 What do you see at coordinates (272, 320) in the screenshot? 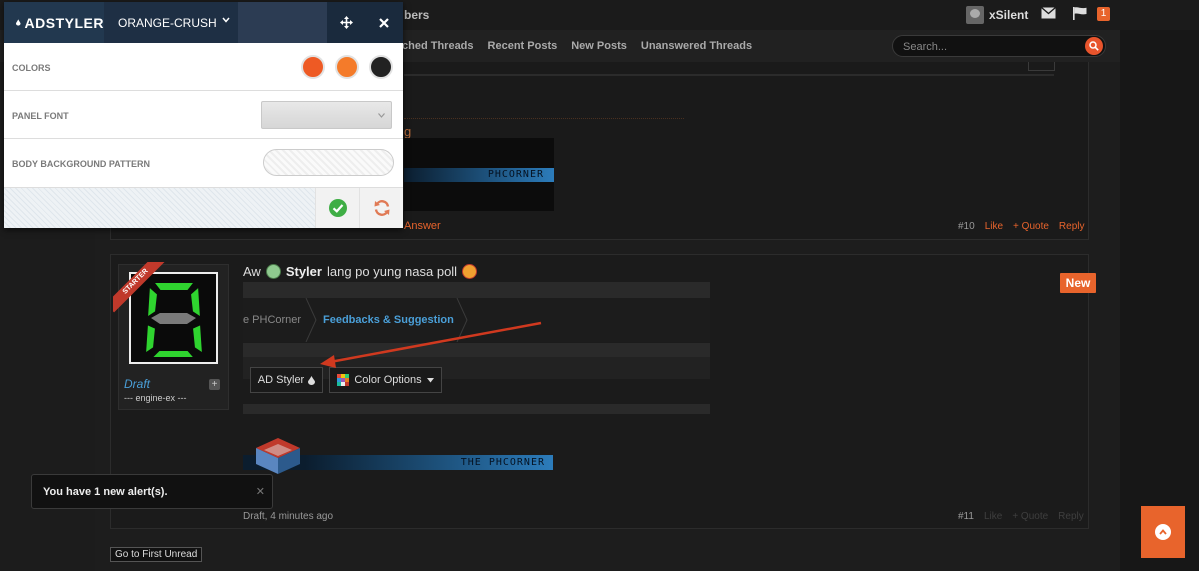
I see `crumb-phcorner: e PHCorner` at bounding box center [272, 320].